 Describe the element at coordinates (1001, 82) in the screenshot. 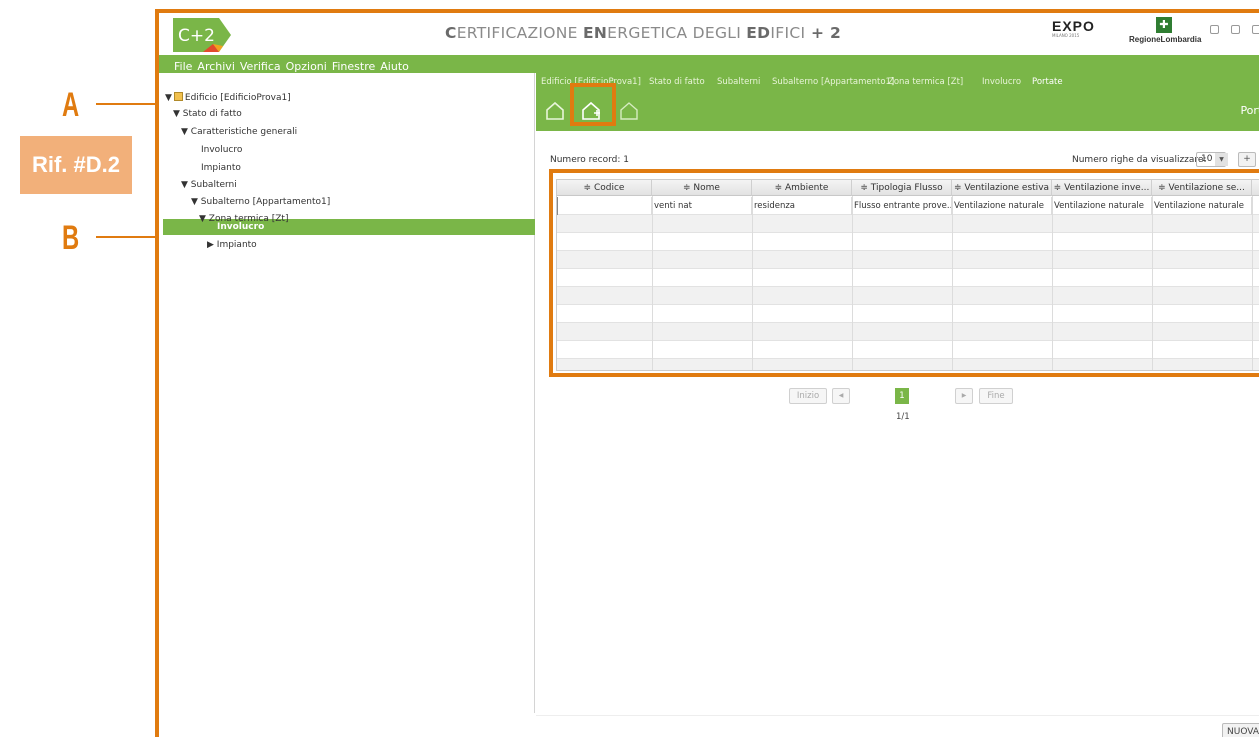

I see `breadcrumb-item: Involucro` at that location.